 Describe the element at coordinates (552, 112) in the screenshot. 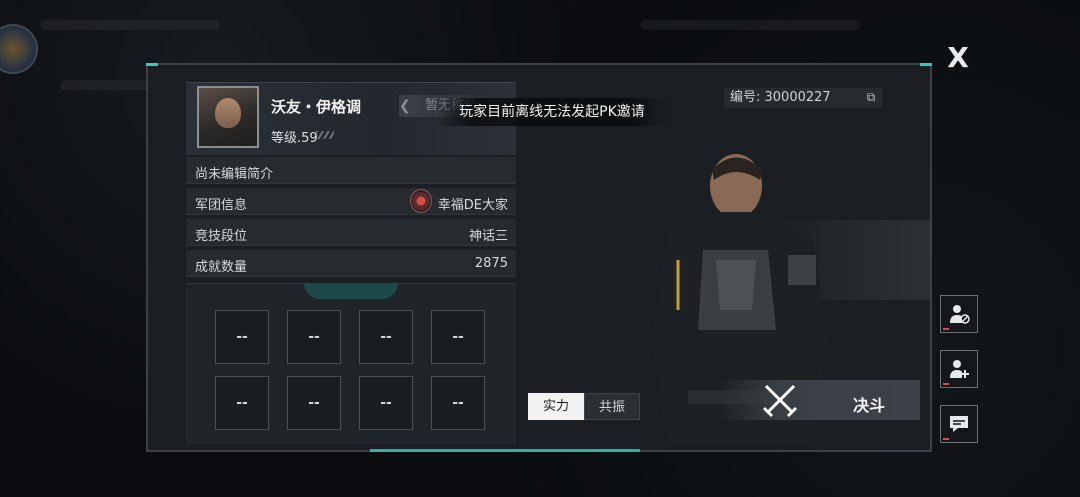

I see `offline-toast: 玩家目前离线无法发起PK邀请` at that location.